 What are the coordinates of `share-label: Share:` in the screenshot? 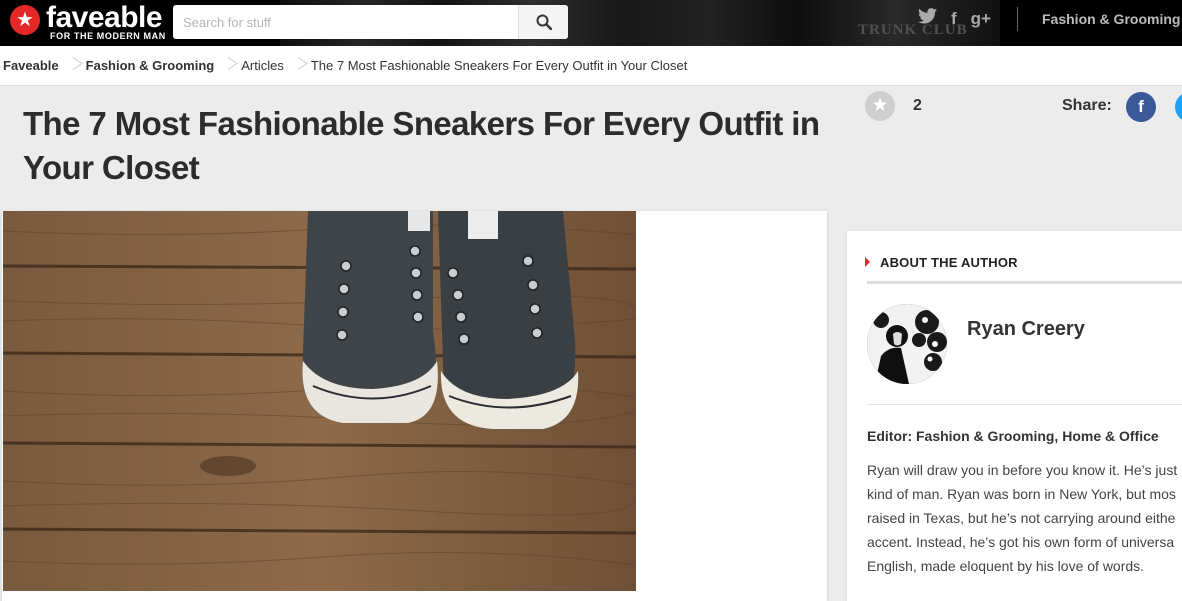 It's located at (1087, 105).